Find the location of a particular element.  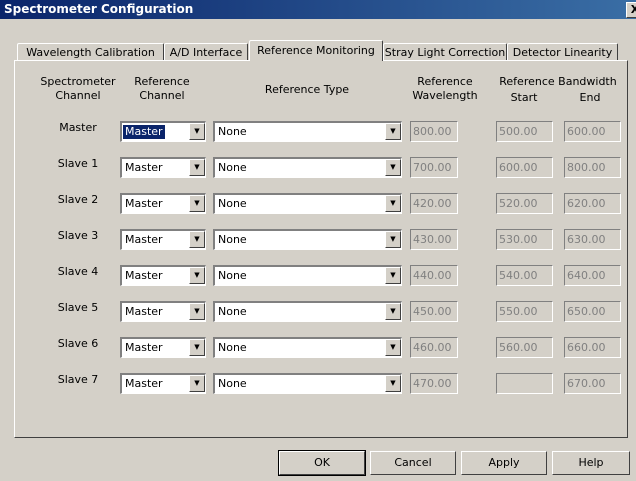

reference-wavelength-field: 440.00 is located at coordinates (434, 275).